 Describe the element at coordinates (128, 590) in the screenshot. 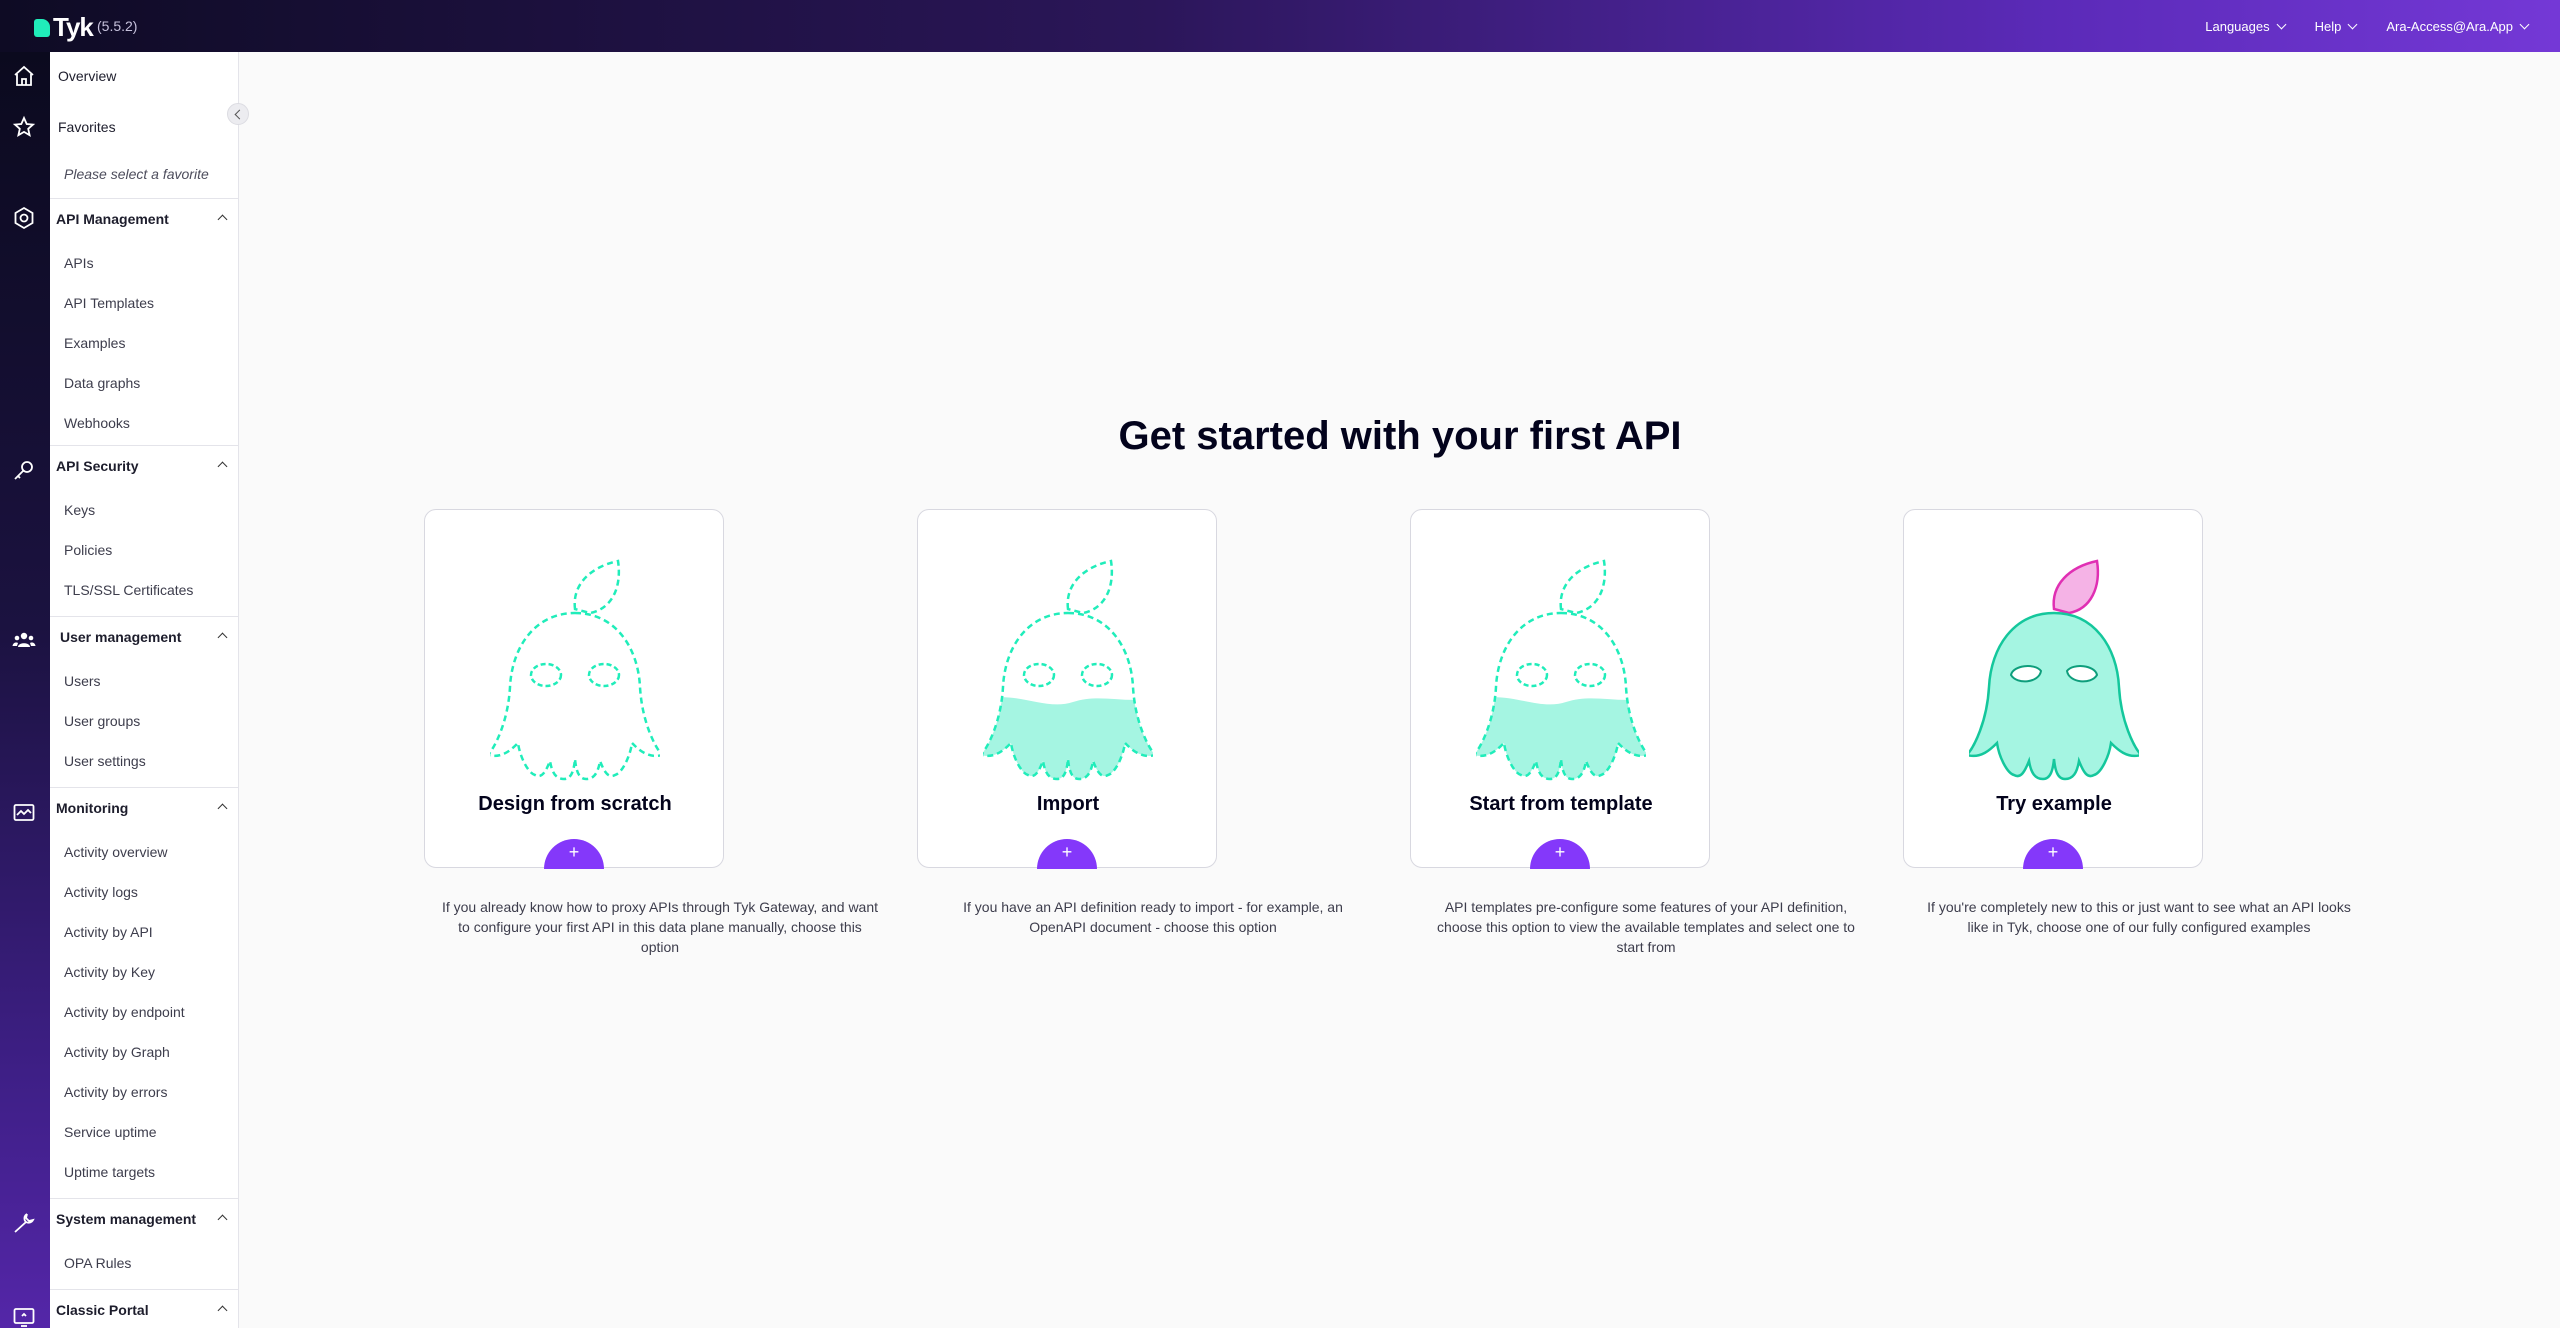

I see `sidebar-item-tls-certificates: TLS/SSL Certificates` at that location.